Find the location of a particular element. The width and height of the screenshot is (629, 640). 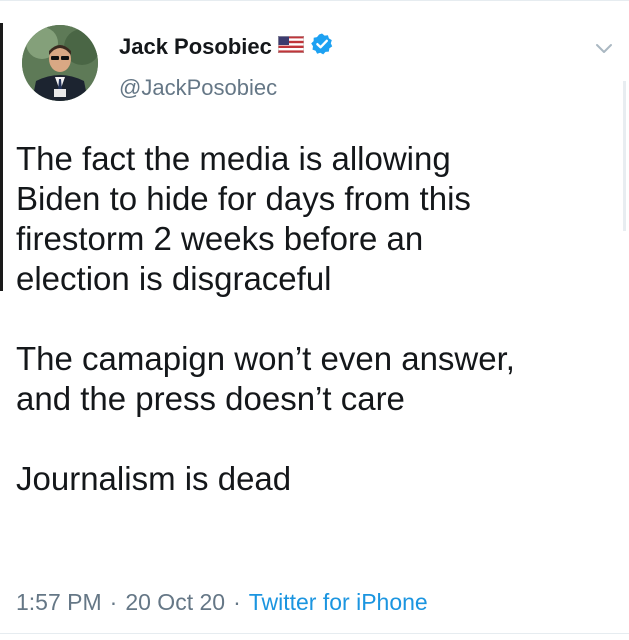

tweet-meta: 1:57 PM · 20 Oct 20 · Twitter for iPhone is located at coordinates (222, 602).